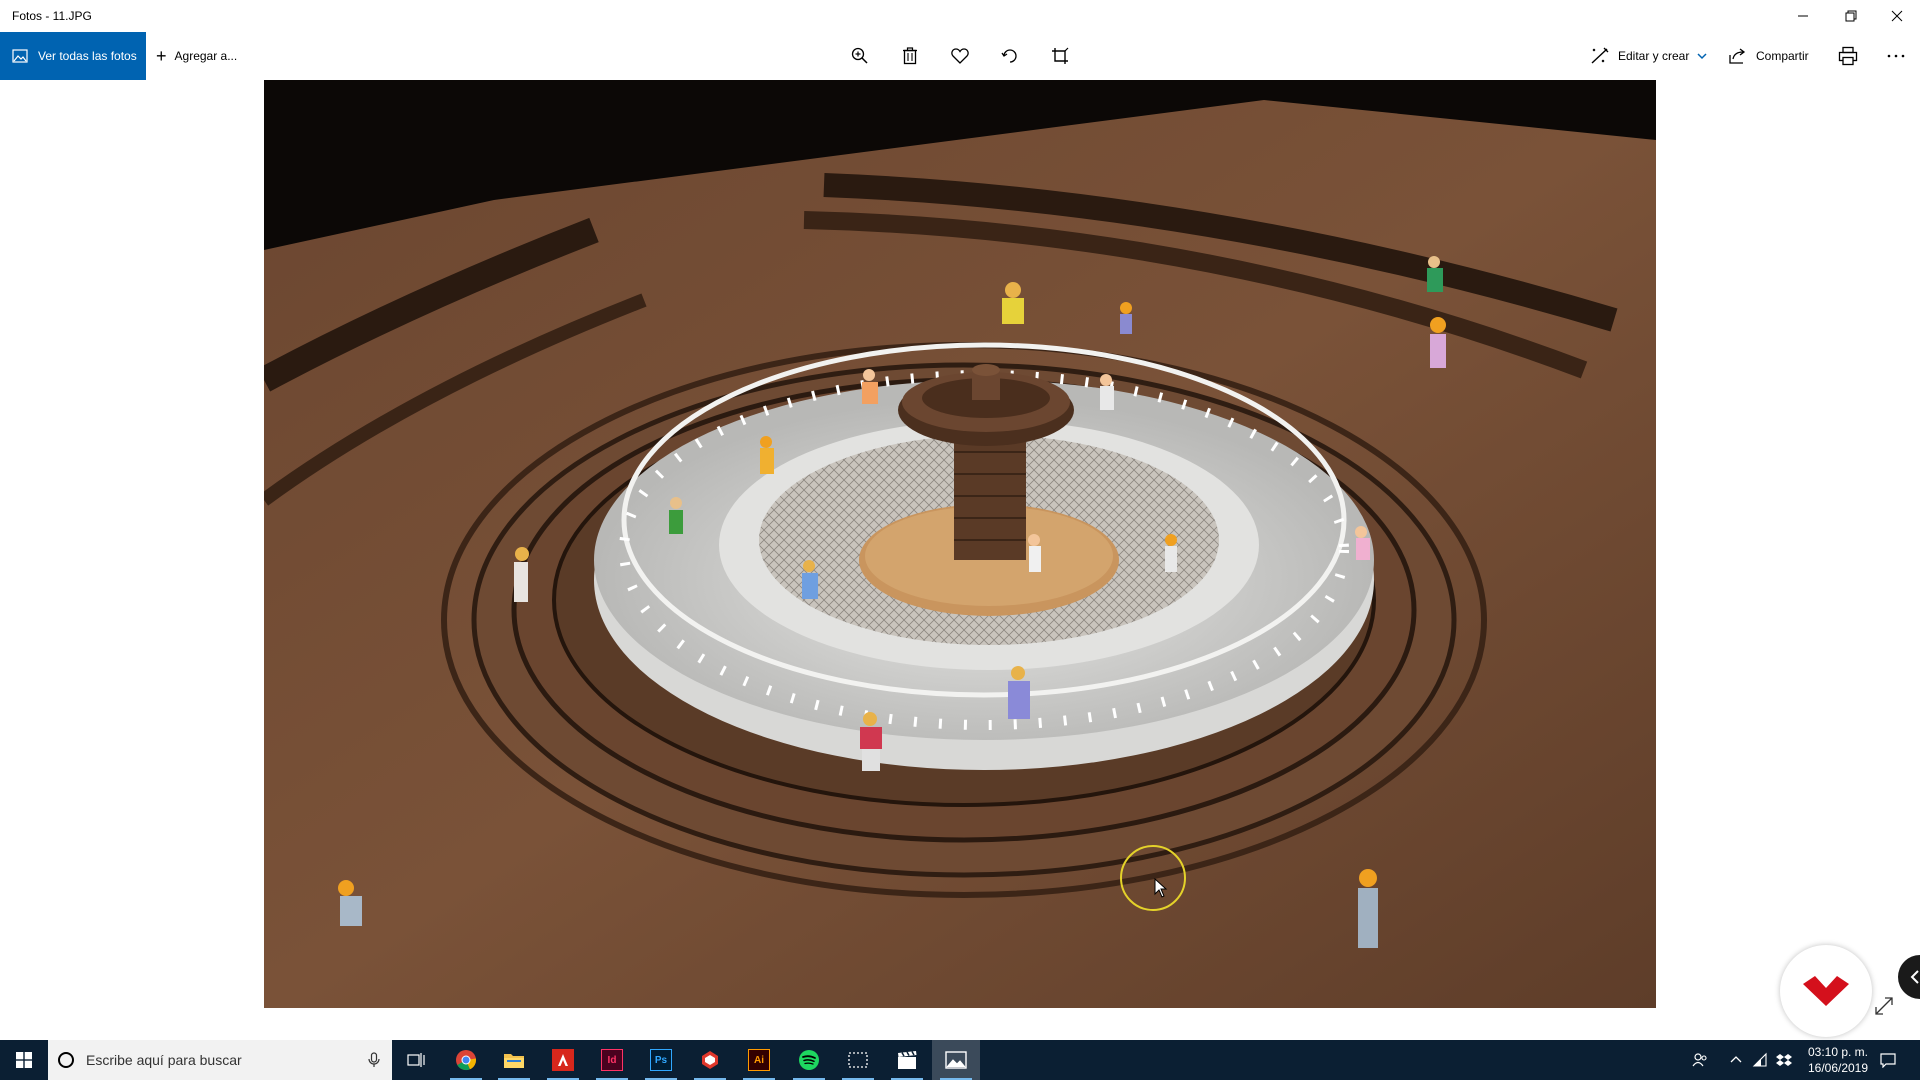 The image size is (1920, 1080). I want to click on cursor-highlight, so click(1153, 878).